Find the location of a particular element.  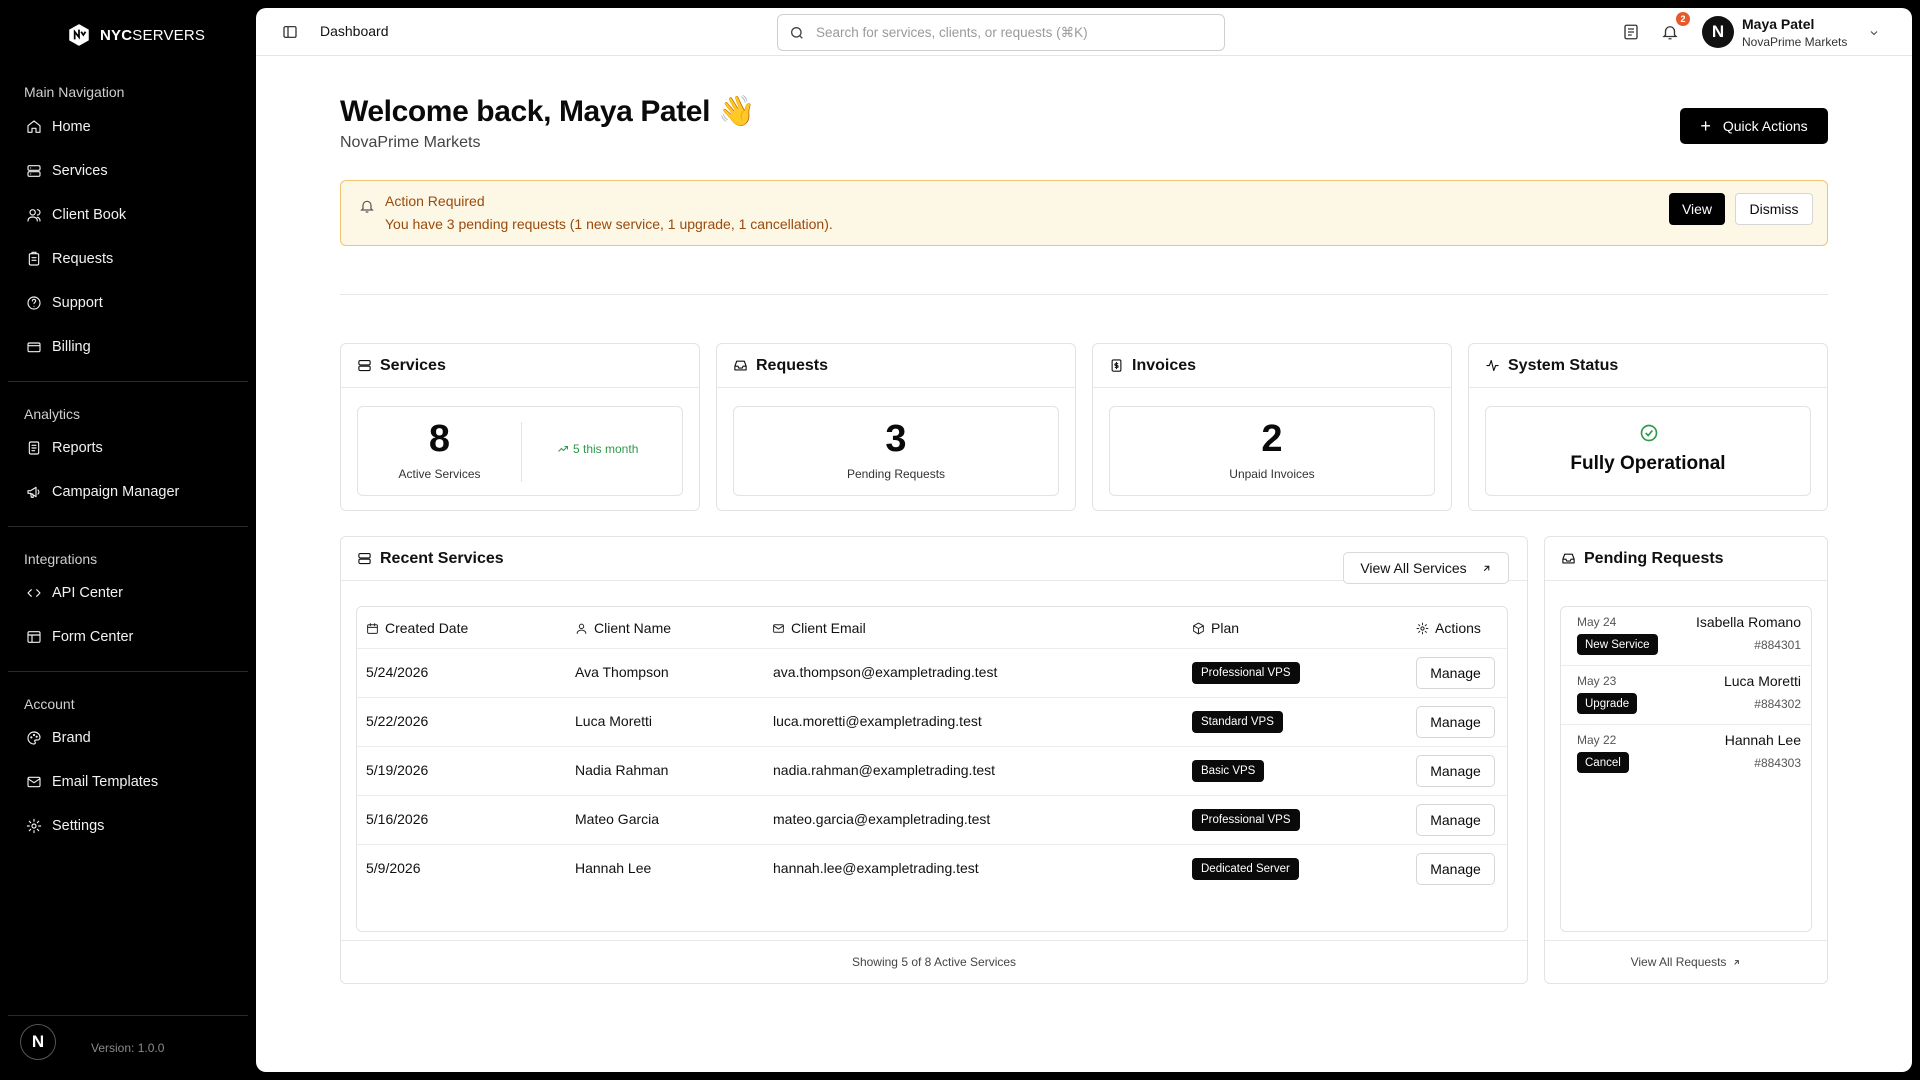

created-date: 5/16/2026 is located at coordinates (397, 819).